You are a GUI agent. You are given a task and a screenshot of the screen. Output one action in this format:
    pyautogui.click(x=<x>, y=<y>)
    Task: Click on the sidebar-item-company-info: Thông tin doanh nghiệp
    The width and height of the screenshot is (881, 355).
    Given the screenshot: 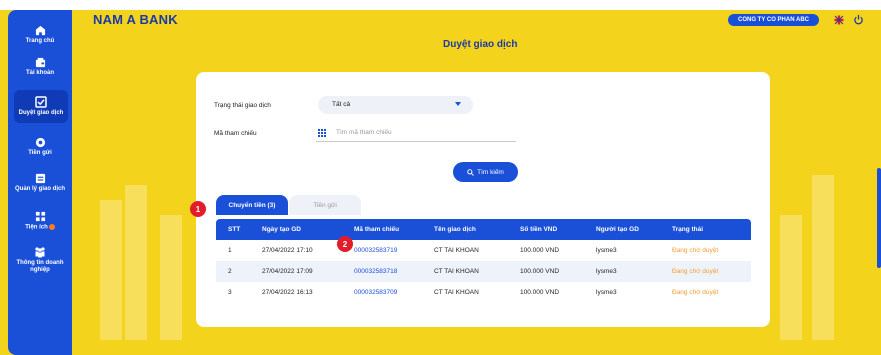 What is the action you would take?
    pyautogui.click(x=40, y=260)
    